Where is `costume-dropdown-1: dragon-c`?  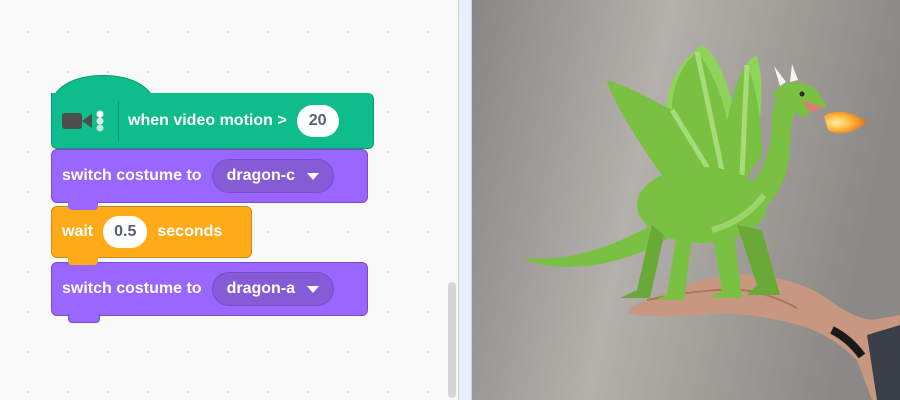
costume-dropdown-1: dragon-c is located at coordinates (273, 176).